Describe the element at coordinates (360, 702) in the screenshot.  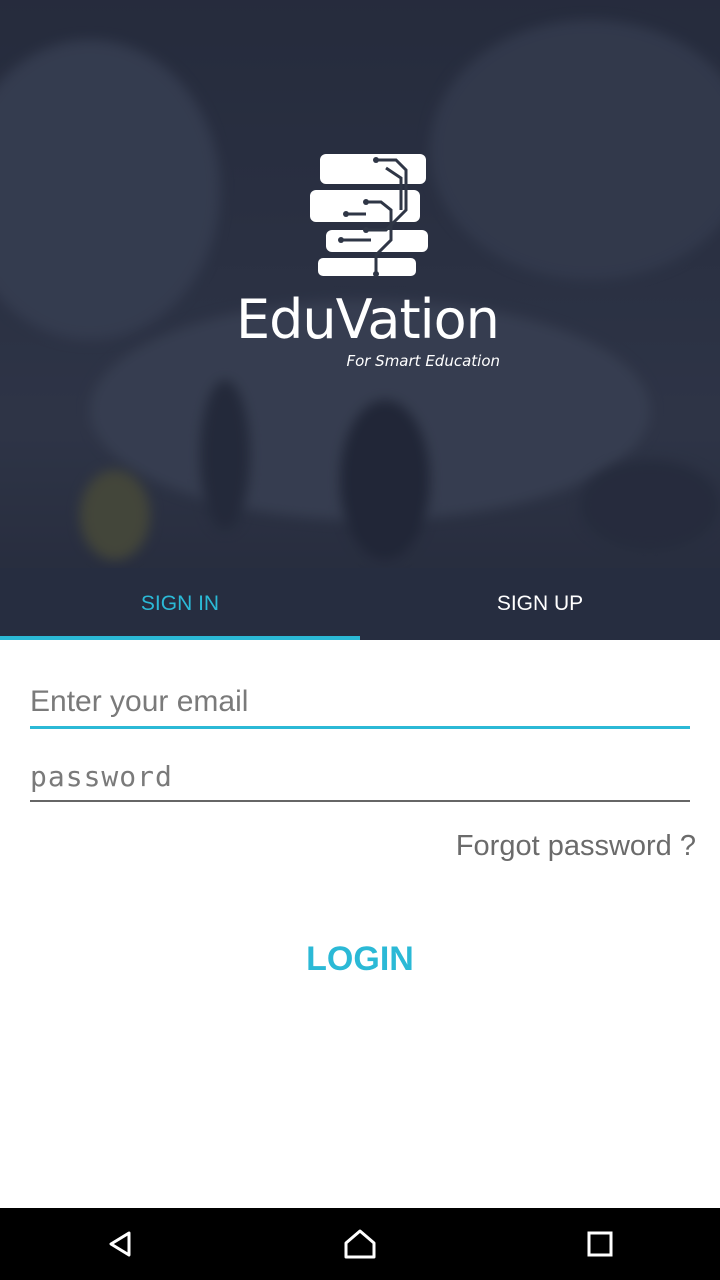
I see `email-input` at that location.